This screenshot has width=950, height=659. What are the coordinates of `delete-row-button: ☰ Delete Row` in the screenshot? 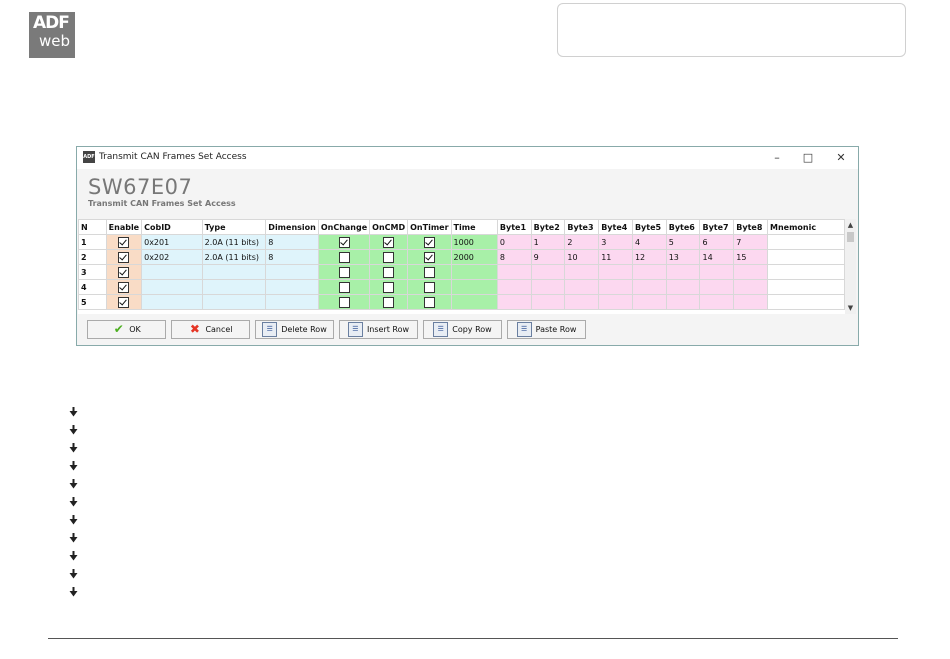 It's located at (294, 329).